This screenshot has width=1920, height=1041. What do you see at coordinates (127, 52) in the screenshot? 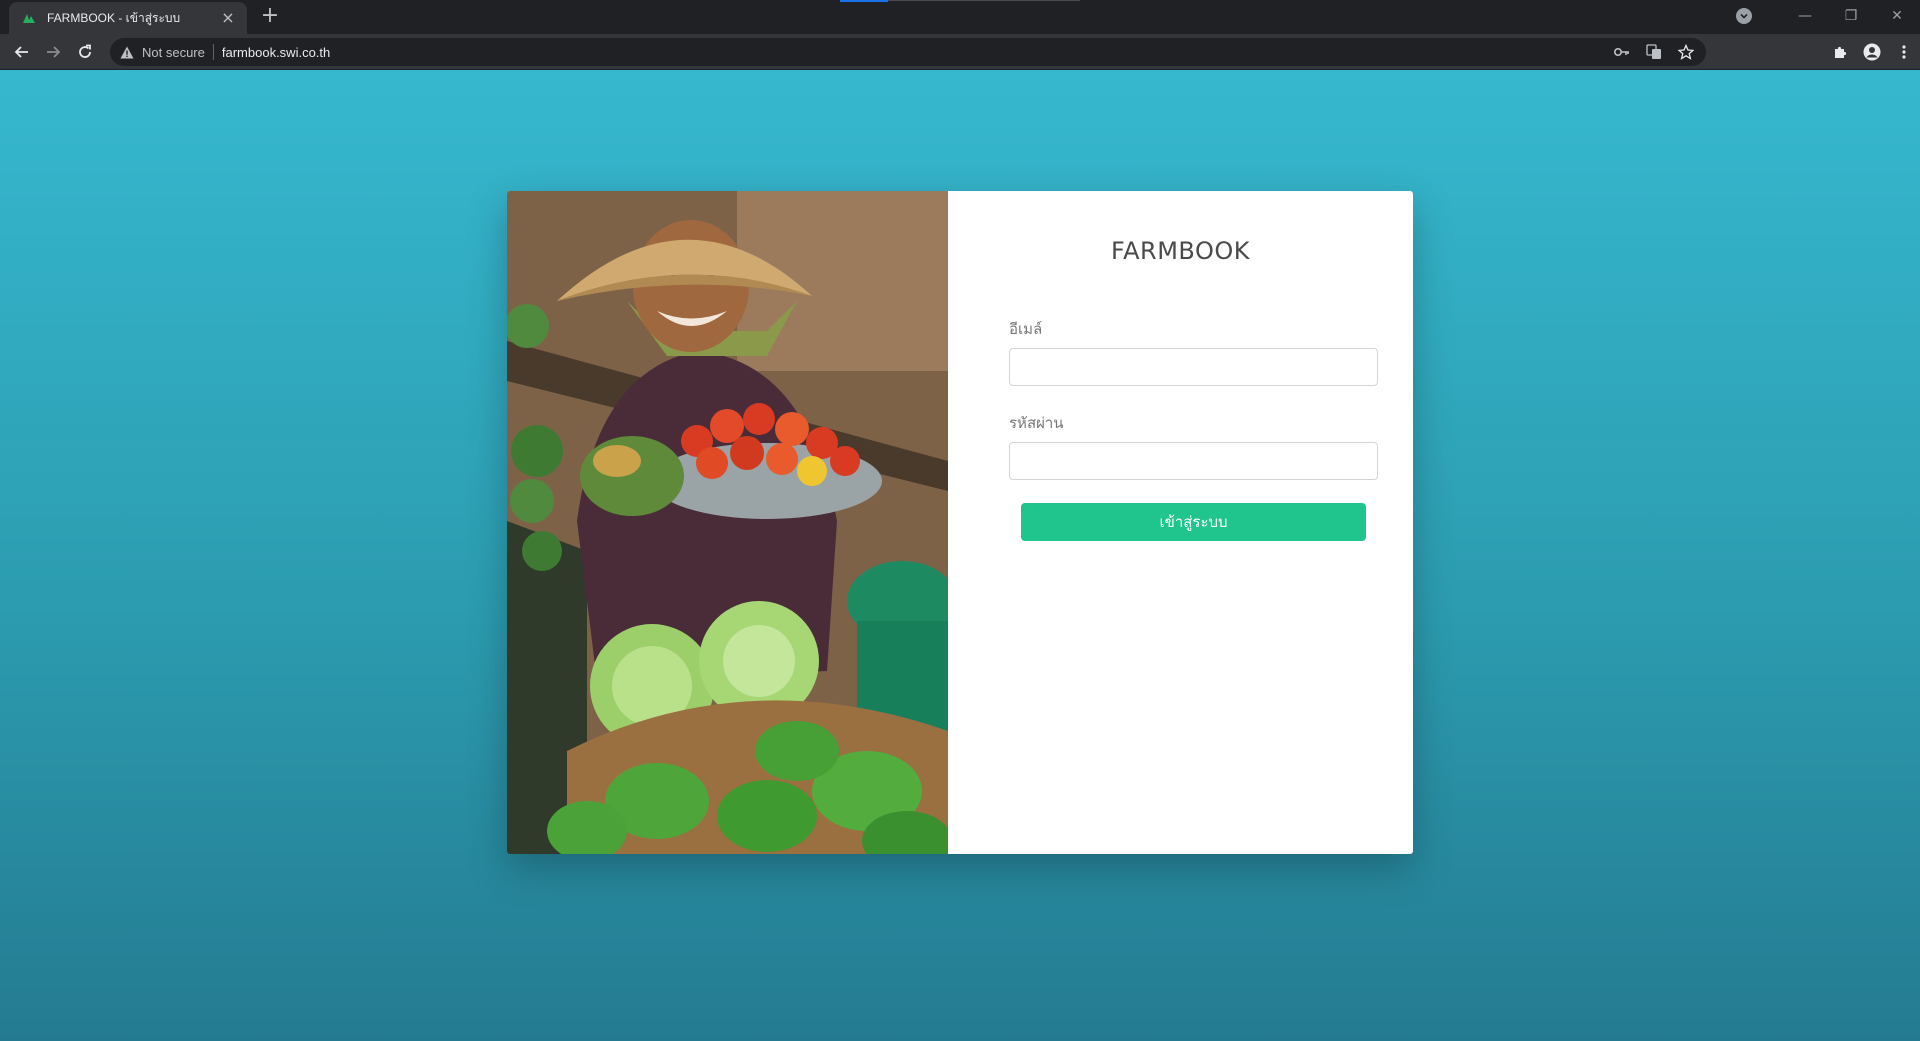
I see `warning-icon` at bounding box center [127, 52].